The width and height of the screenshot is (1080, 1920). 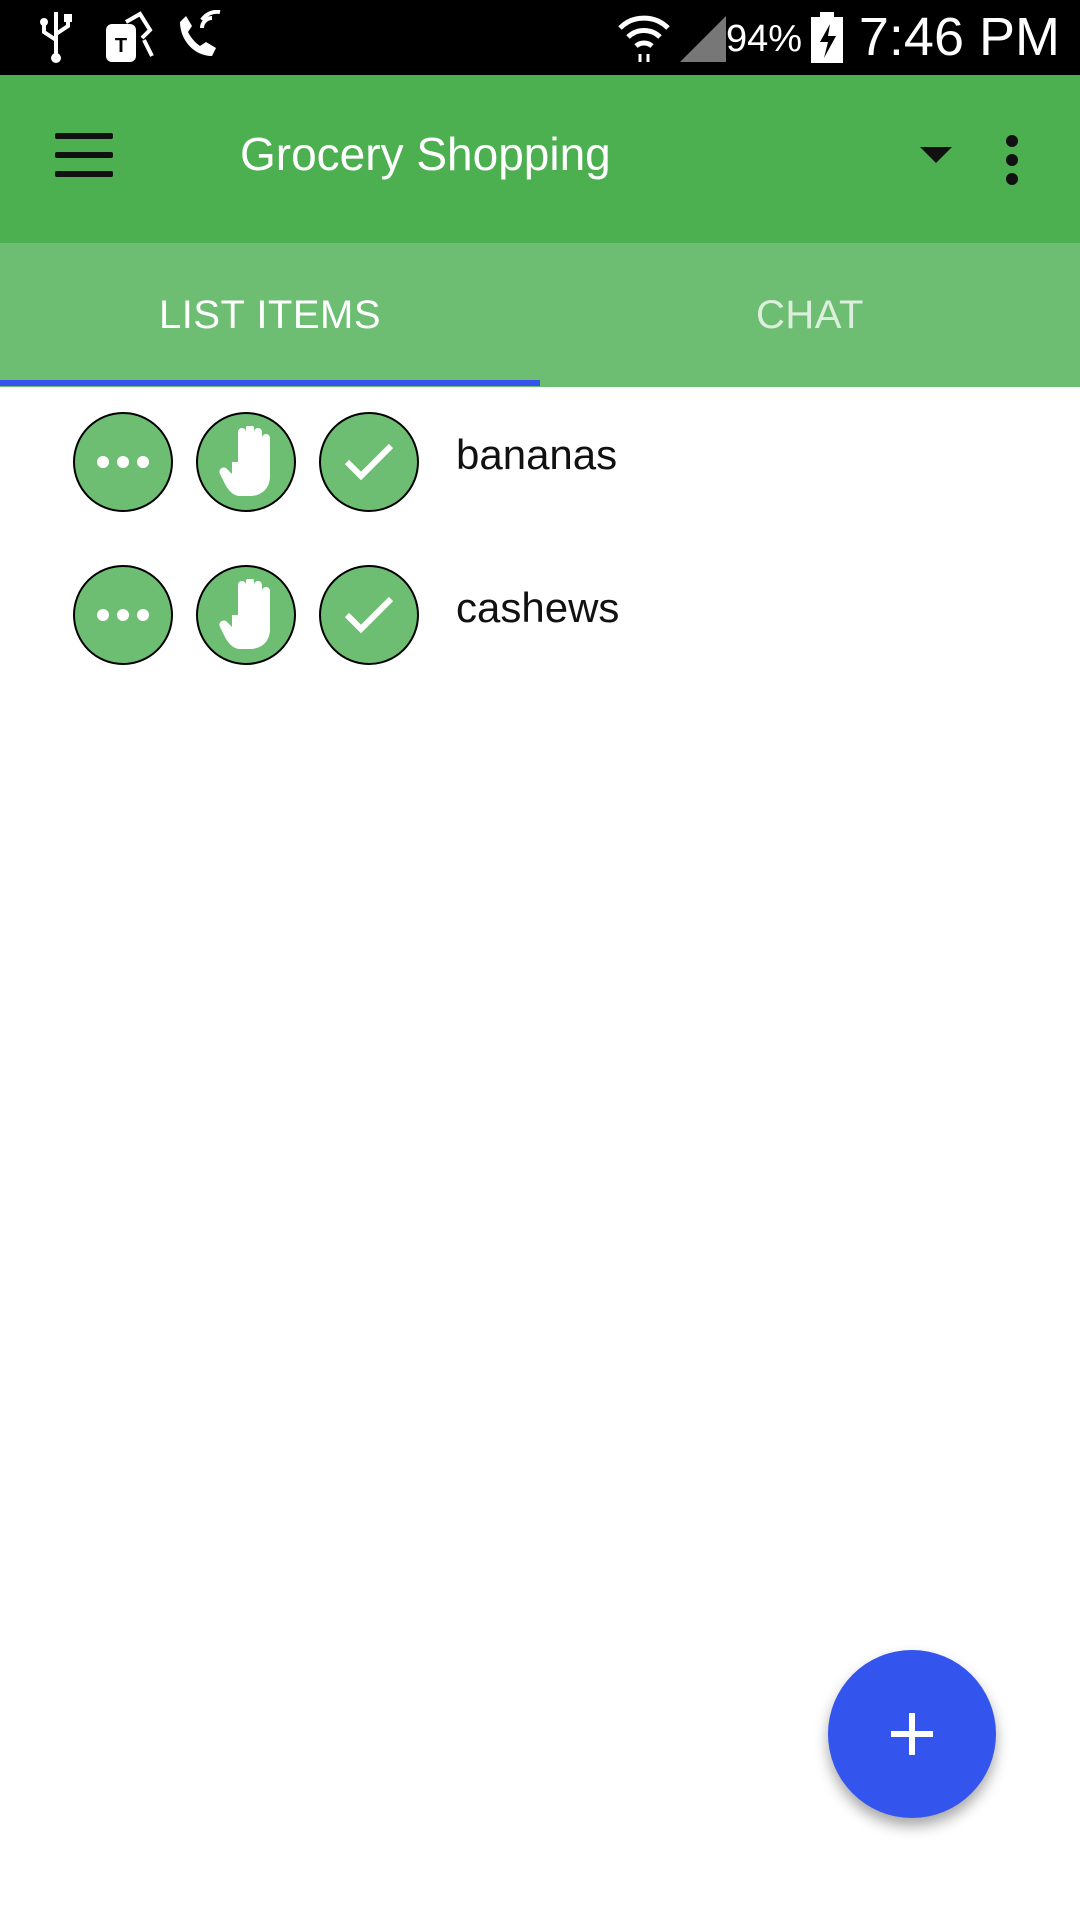 What do you see at coordinates (200, 33) in the screenshot?
I see `wifi-calling-icon` at bounding box center [200, 33].